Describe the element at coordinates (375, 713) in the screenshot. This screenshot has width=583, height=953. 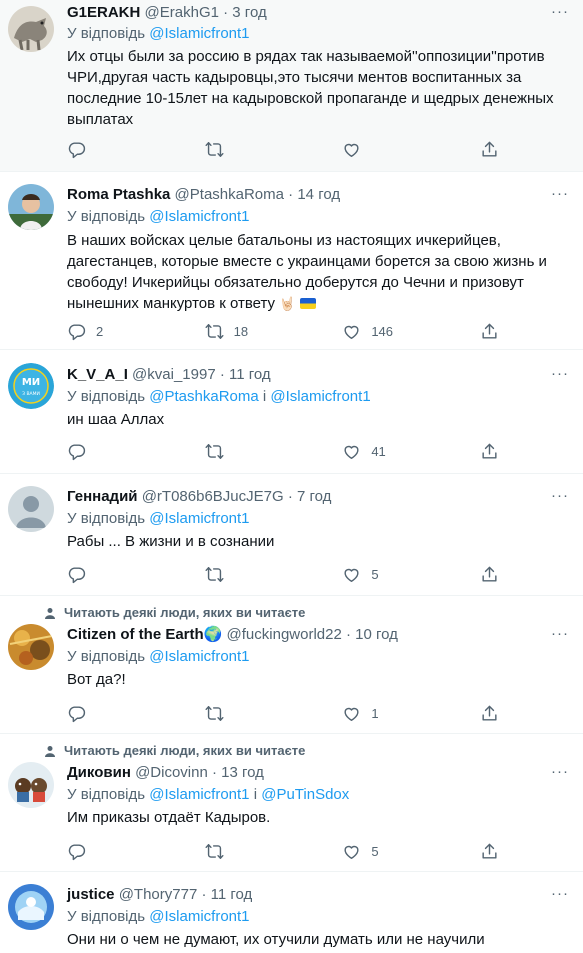
I see `like-count: 1` at that location.